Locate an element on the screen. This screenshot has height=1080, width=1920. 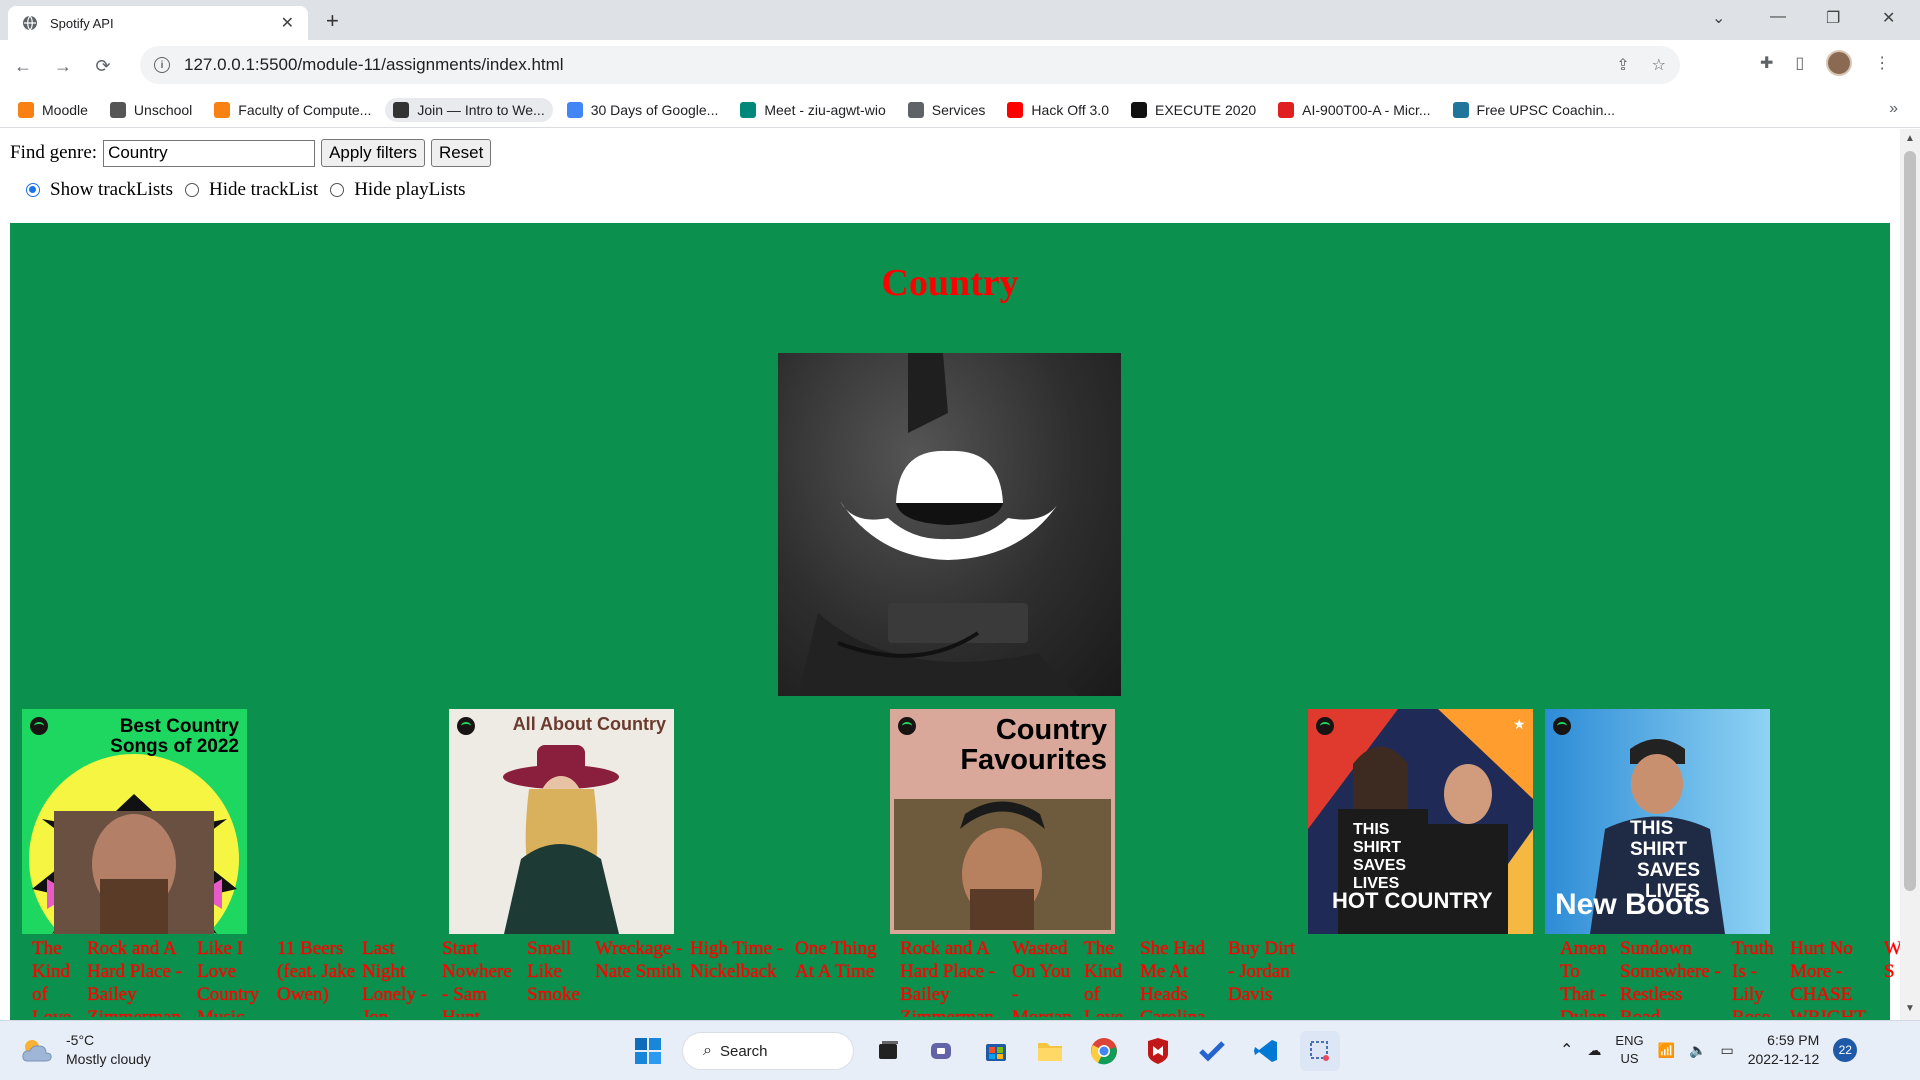
chrome-icon is located at coordinates (1104, 1051).